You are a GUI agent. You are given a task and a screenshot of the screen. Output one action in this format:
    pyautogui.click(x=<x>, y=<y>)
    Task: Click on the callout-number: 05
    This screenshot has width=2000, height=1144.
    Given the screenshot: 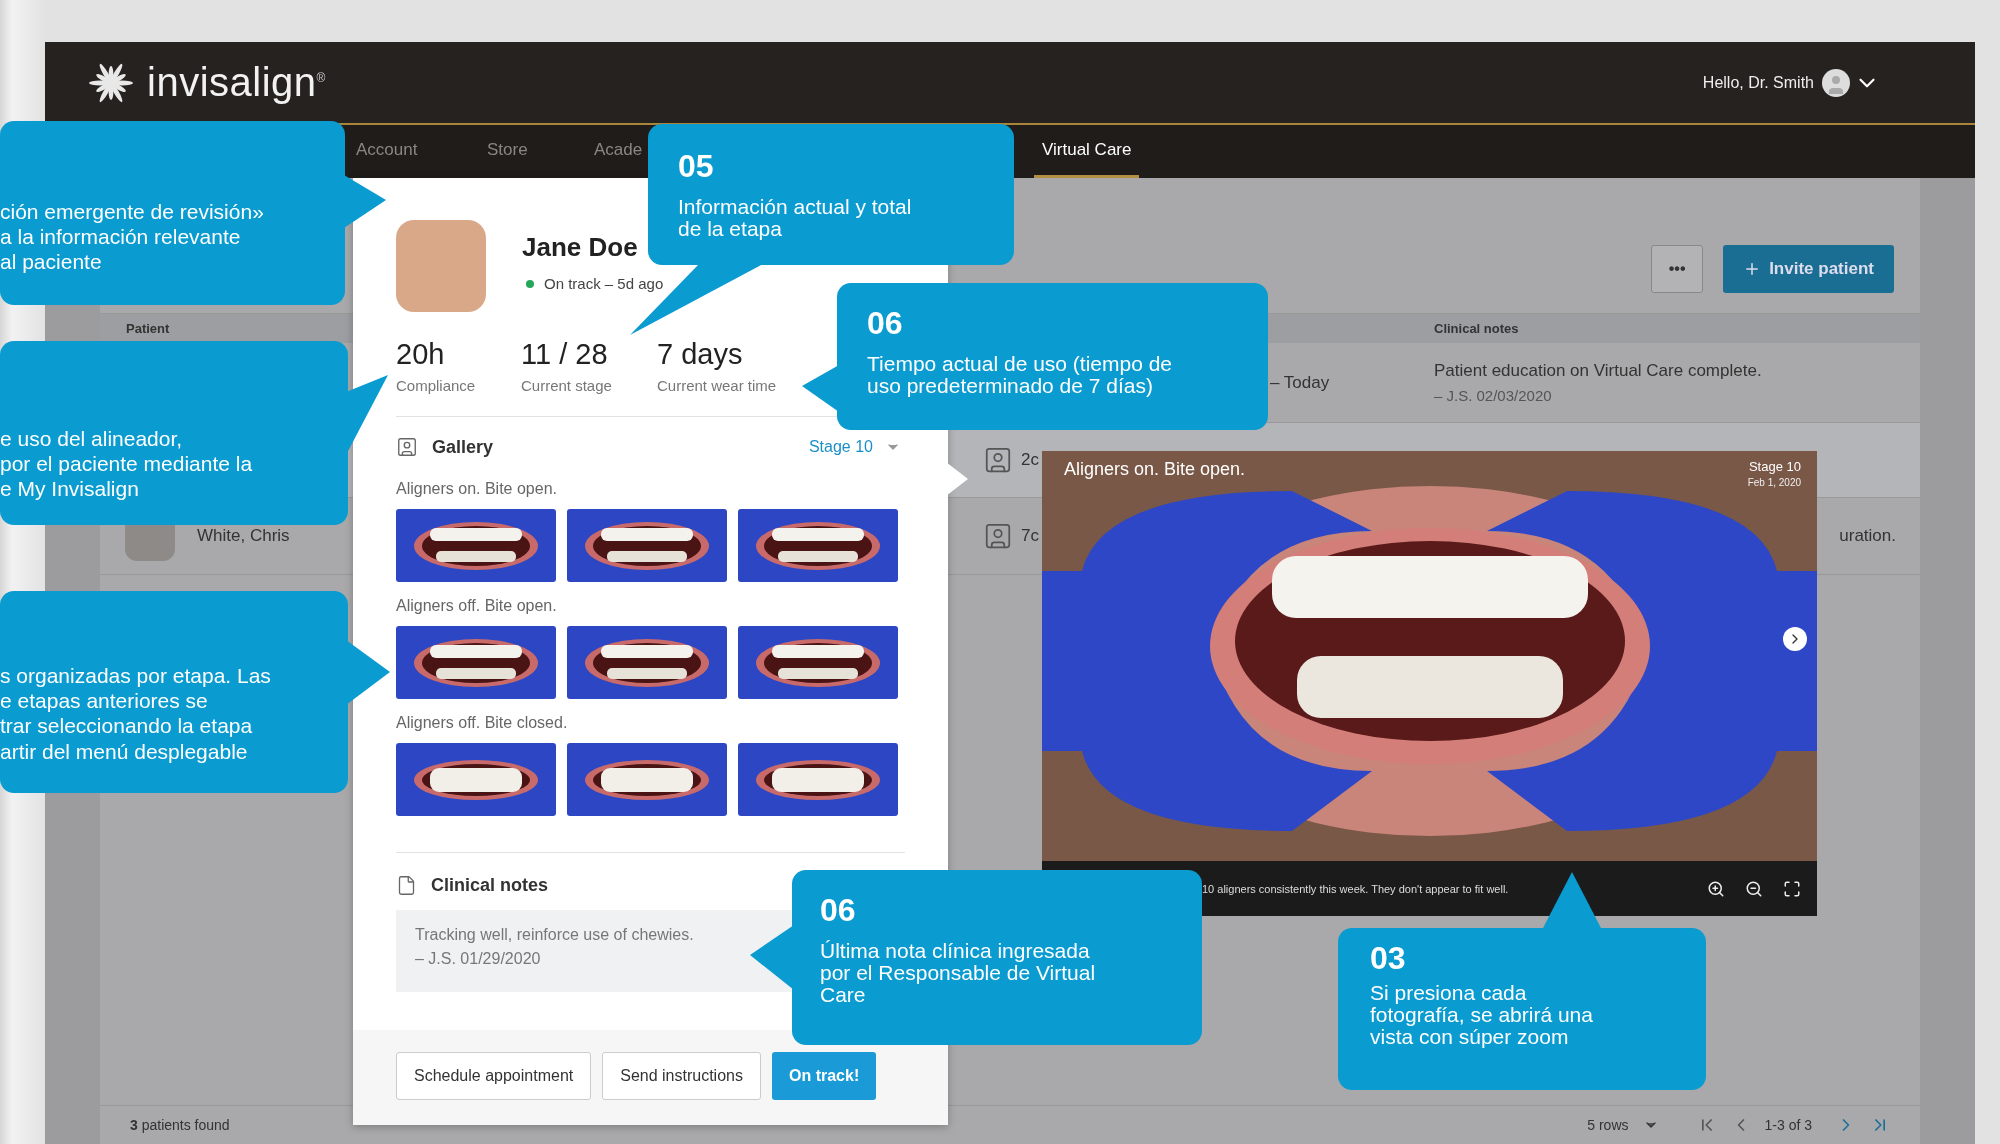 What is the action you would take?
    pyautogui.click(x=696, y=166)
    